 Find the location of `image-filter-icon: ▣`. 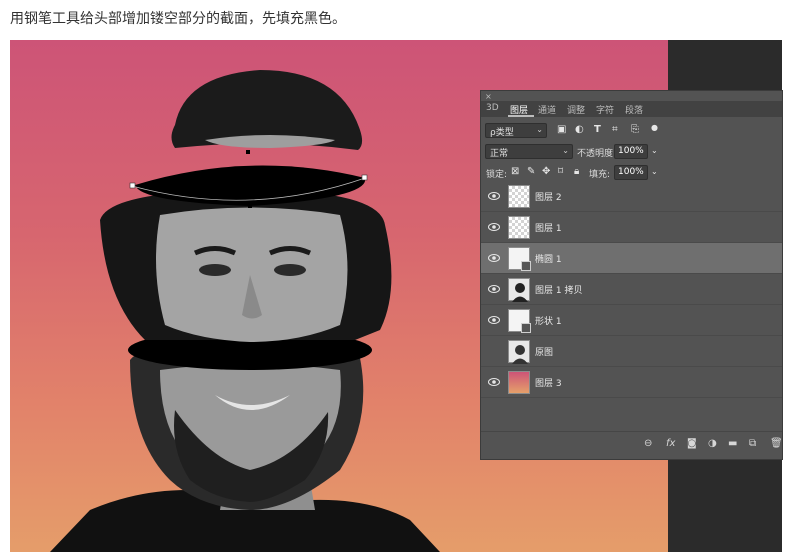

image-filter-icon: ▣ is located at coordinates (561, 130).